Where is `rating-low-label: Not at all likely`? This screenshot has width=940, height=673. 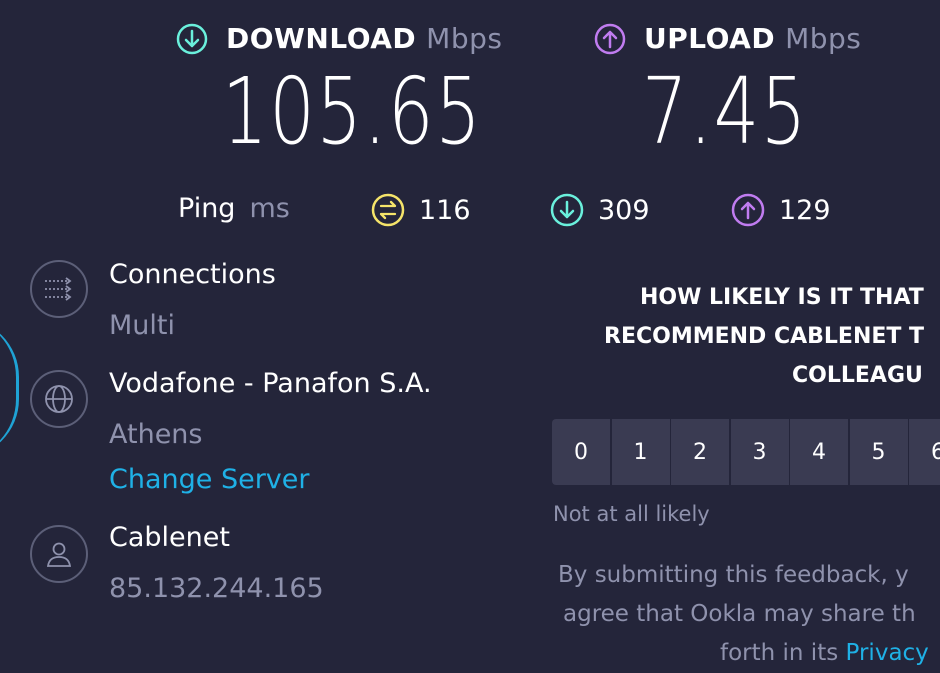 rating-low-label: Not at all likely is located at coordinates (631, 514).